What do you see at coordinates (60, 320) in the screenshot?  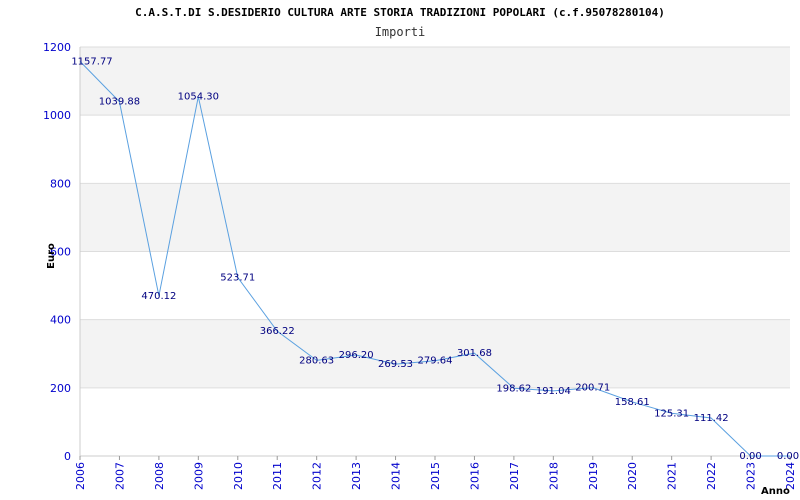 I see `y-tick-label: 400` at bounding box center [60, 320].